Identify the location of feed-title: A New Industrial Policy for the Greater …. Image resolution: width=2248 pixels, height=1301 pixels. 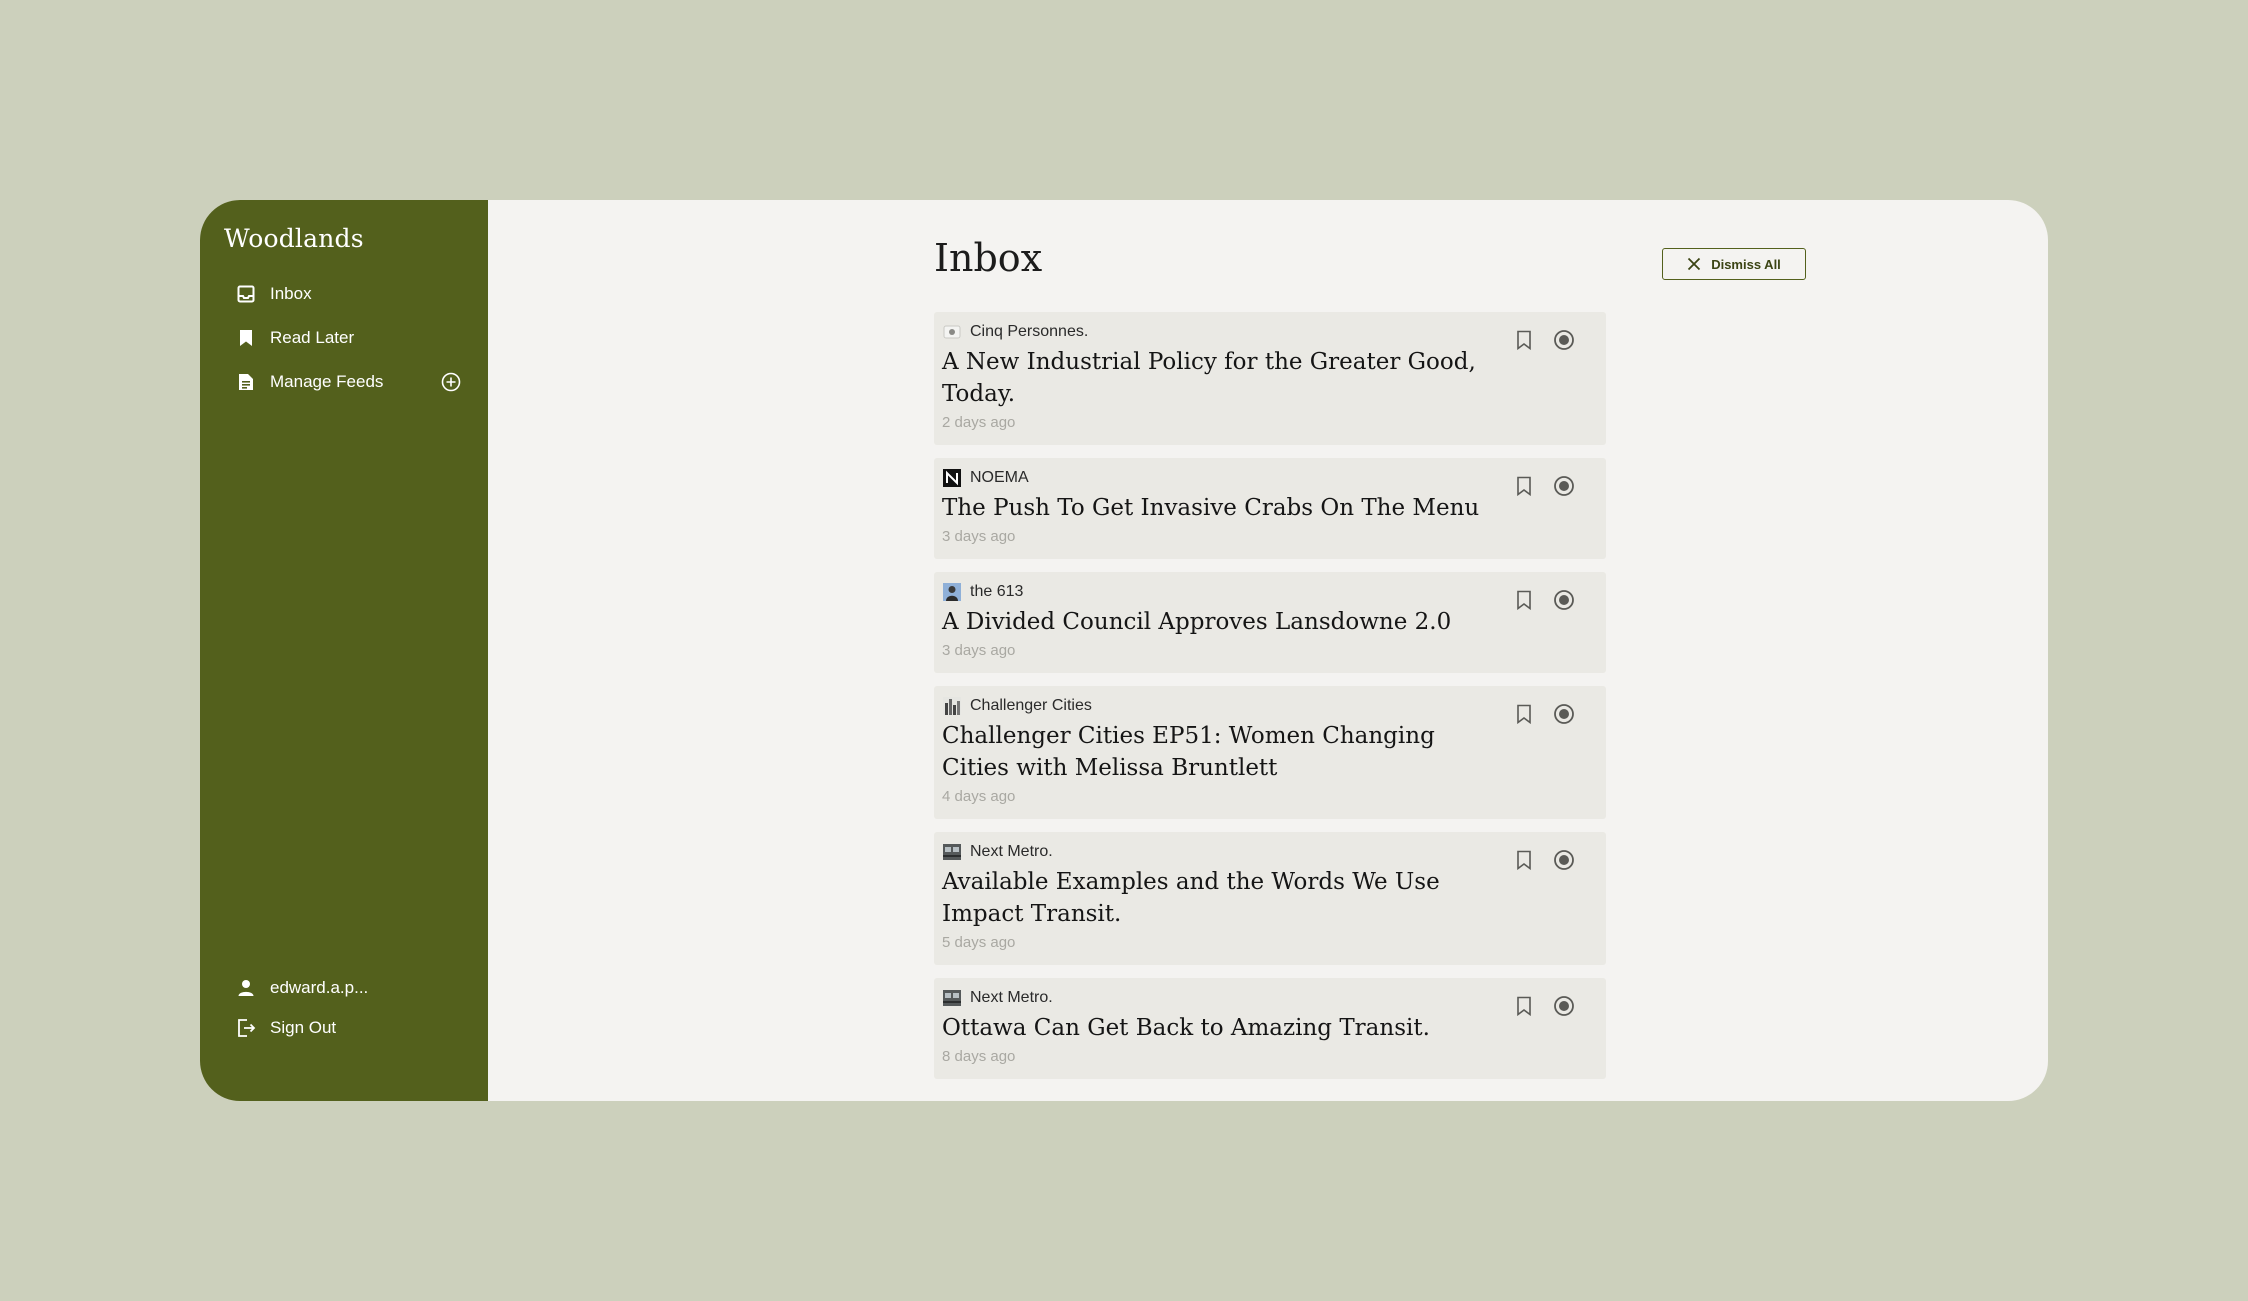
(1222, 378).